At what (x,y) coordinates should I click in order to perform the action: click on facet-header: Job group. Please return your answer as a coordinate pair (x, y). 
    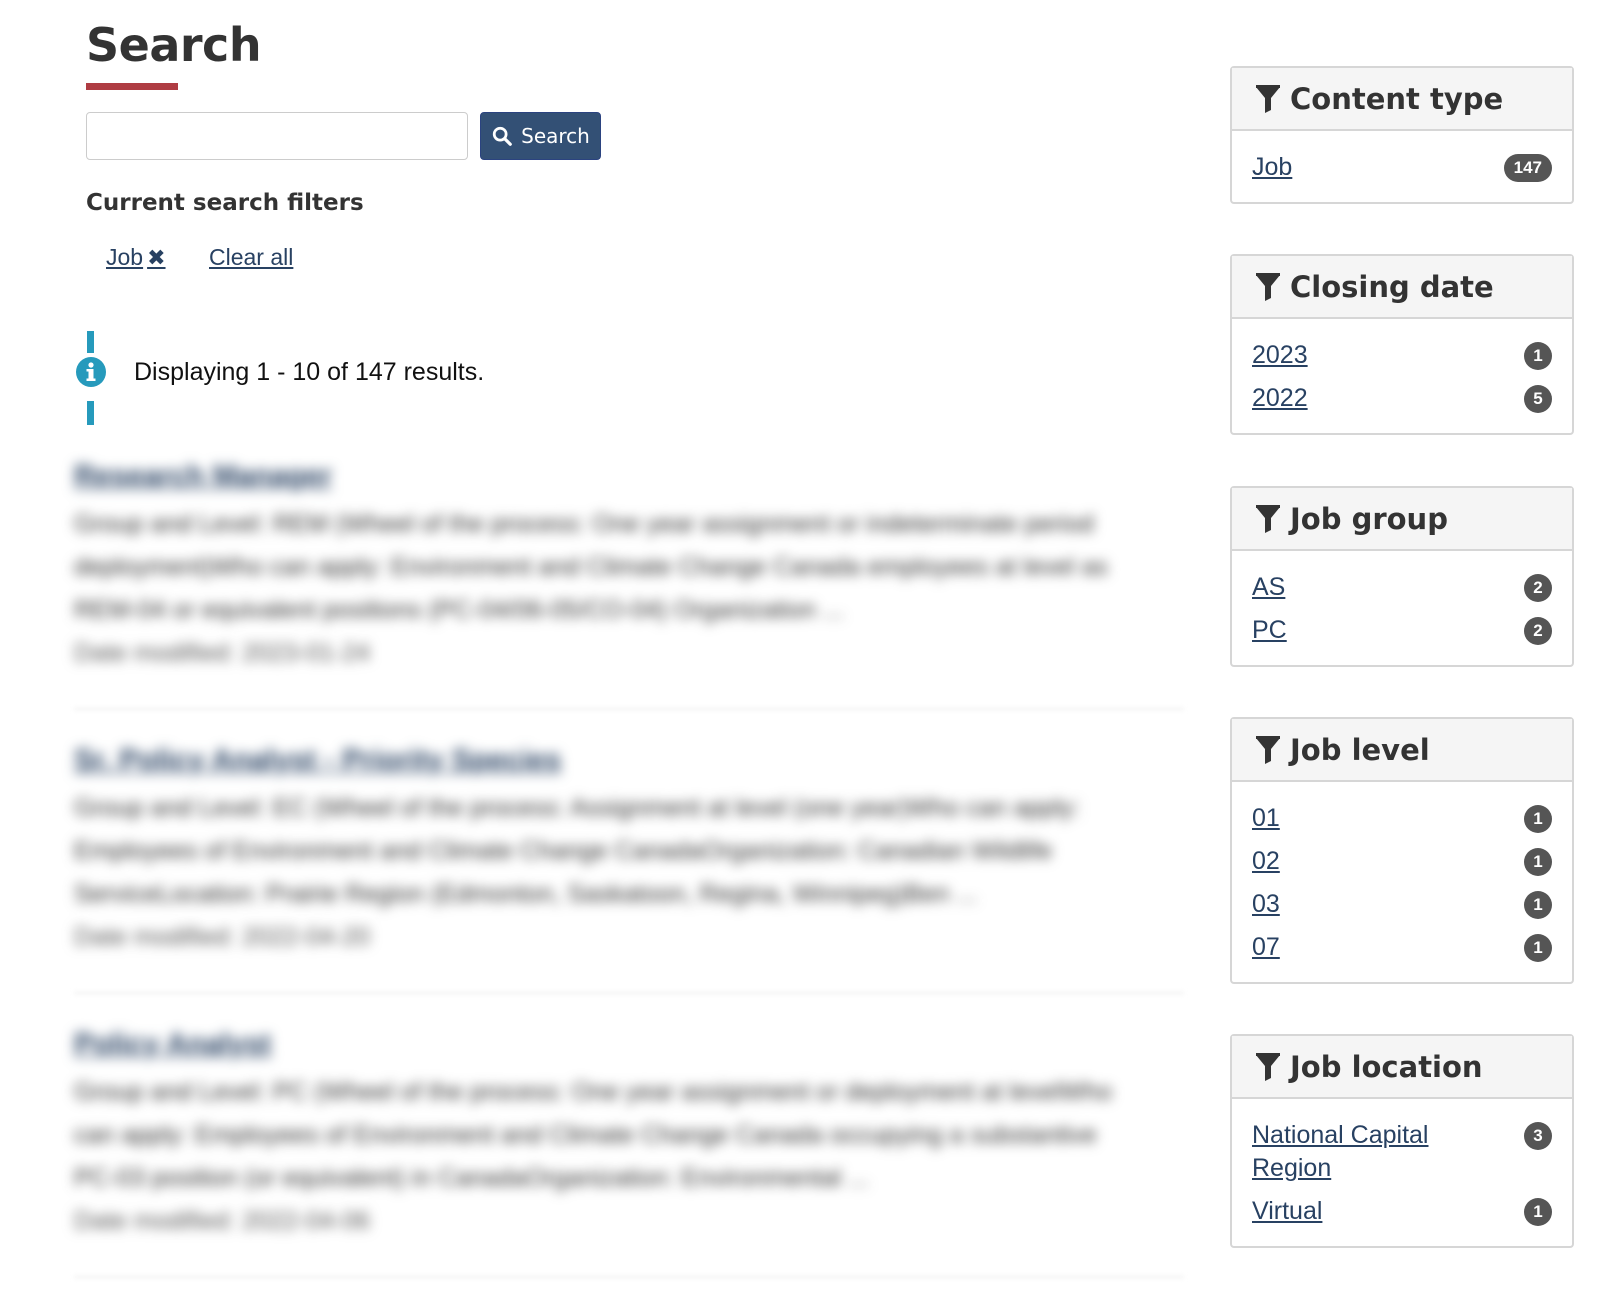
    Looking at the image, I should click on (1402, 519).